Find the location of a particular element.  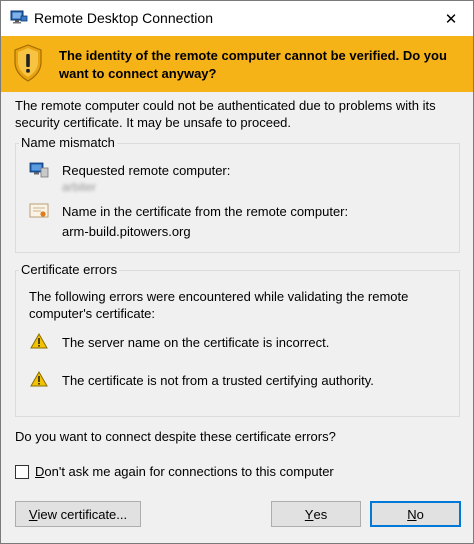

title-bar: Remote Desktop Connection ✕ is located at coordinates (237, 18).